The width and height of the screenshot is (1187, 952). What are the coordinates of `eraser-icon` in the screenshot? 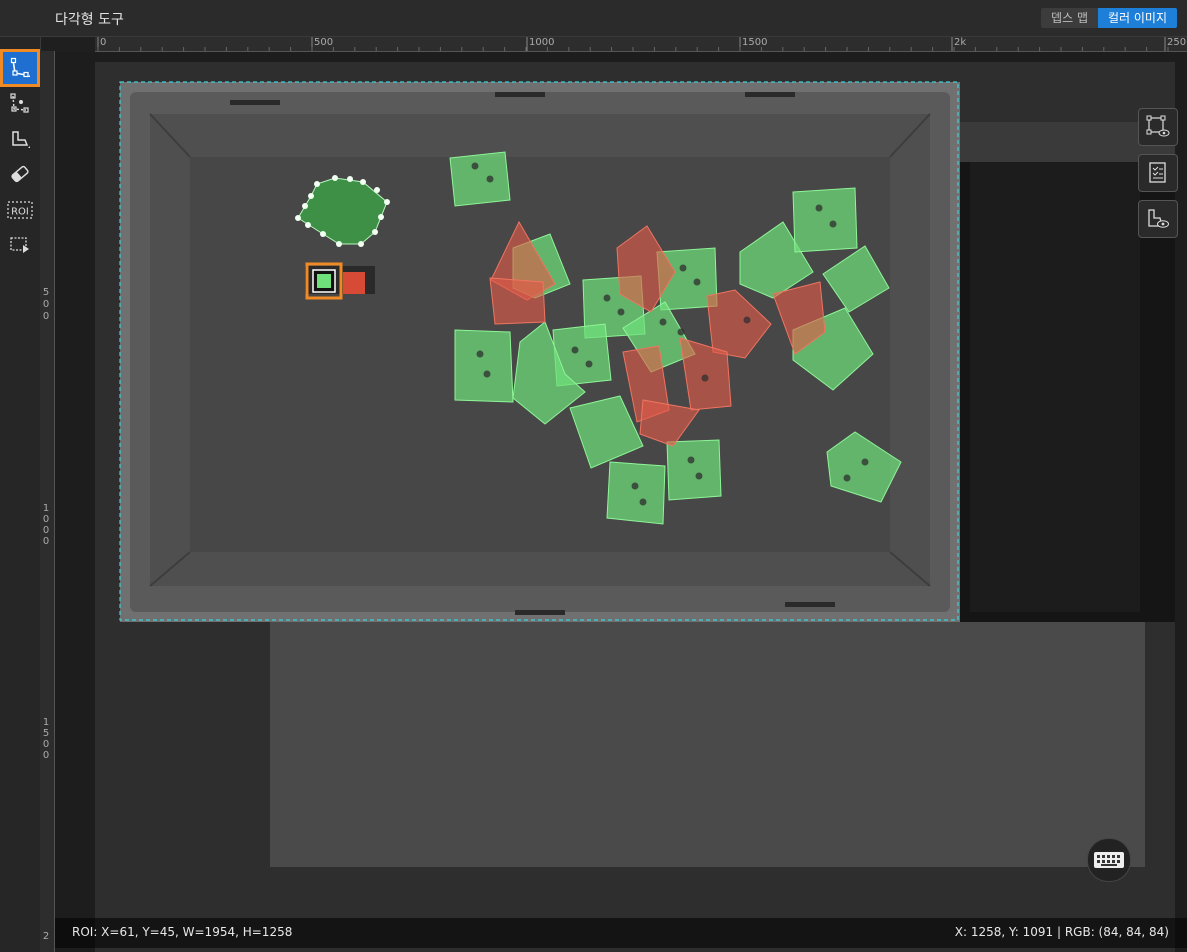 It's located at (20, 174).